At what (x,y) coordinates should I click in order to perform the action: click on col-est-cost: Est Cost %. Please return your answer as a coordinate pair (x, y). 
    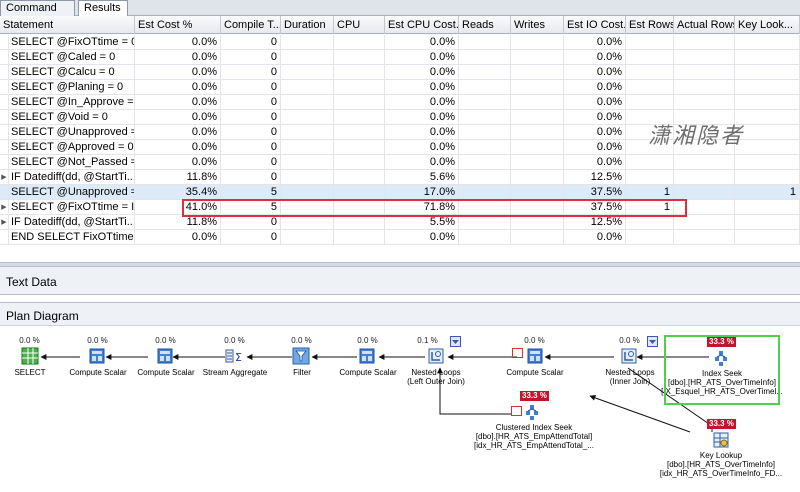
    Looking at the image, I should click on (178, 25).